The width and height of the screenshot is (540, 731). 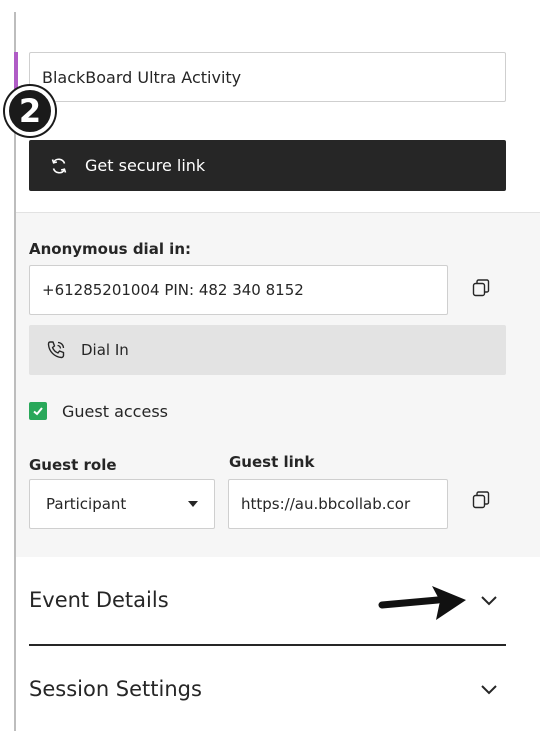 I want to click on dial-in-button: Dial In, so click(x=267, y=350).